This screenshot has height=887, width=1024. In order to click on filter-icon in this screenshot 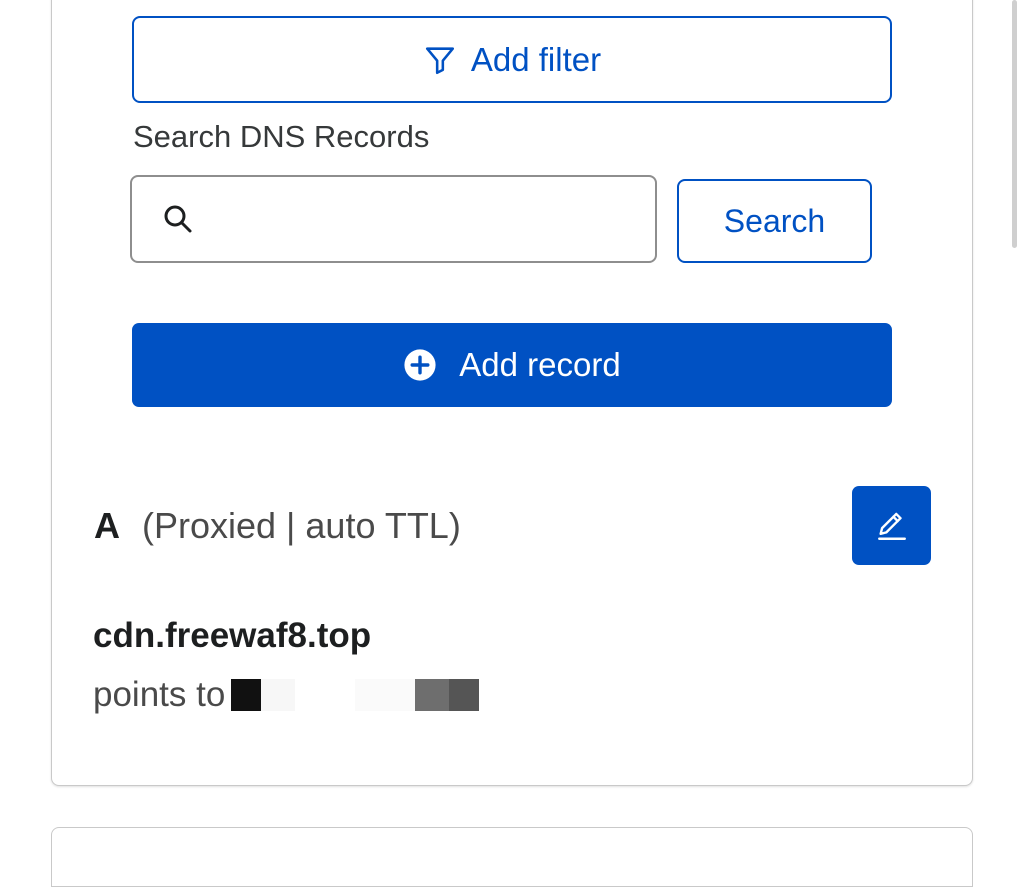, I will do `click(440, 60)`.